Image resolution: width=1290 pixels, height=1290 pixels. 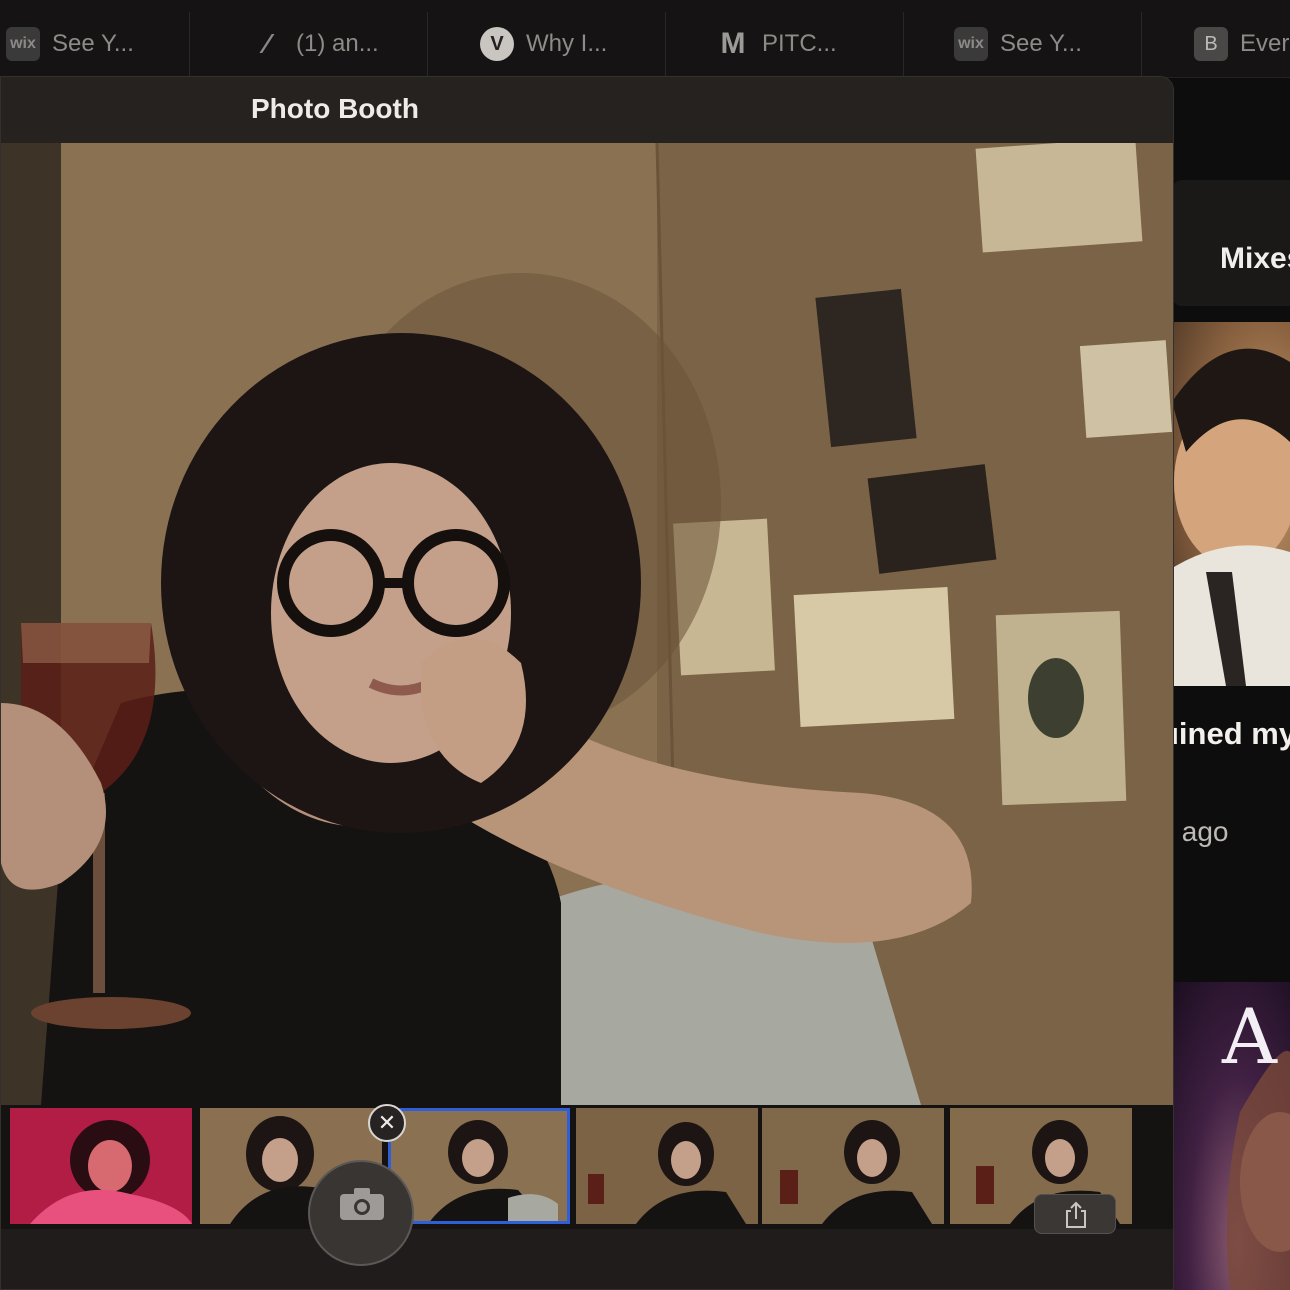 I want to click on window-bottom-toolbar, so click(x=587, y=1259).